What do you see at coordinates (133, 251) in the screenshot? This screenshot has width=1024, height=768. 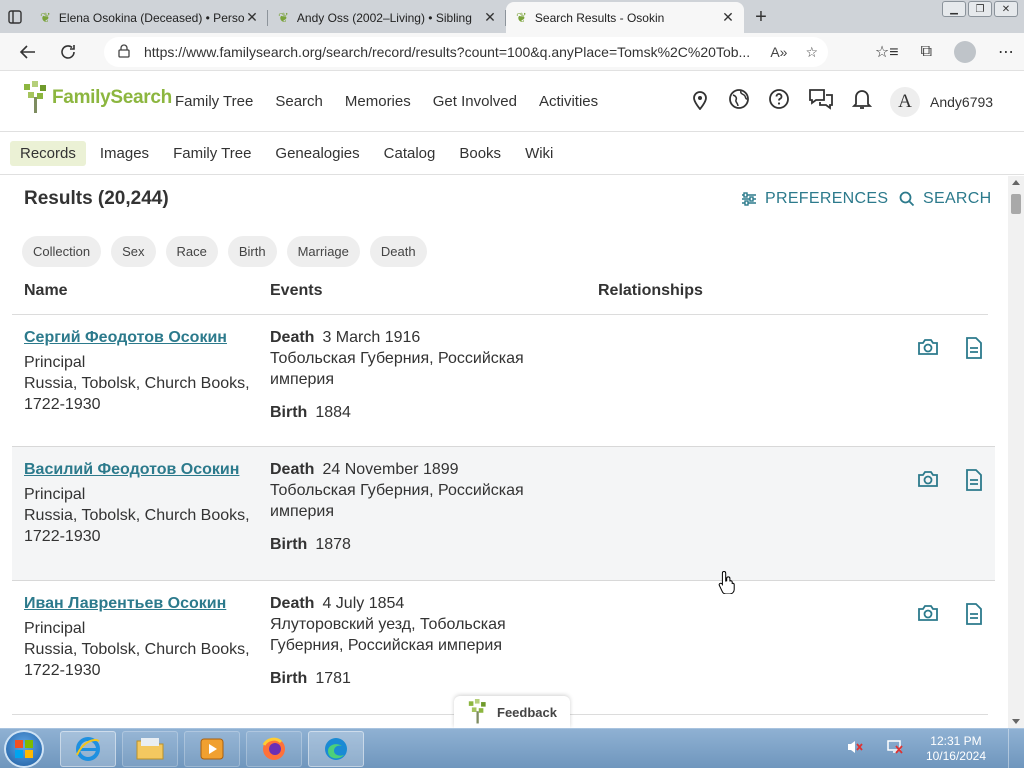 I see `filter-chip-sex: Sex` at bounding box center [133, 251].